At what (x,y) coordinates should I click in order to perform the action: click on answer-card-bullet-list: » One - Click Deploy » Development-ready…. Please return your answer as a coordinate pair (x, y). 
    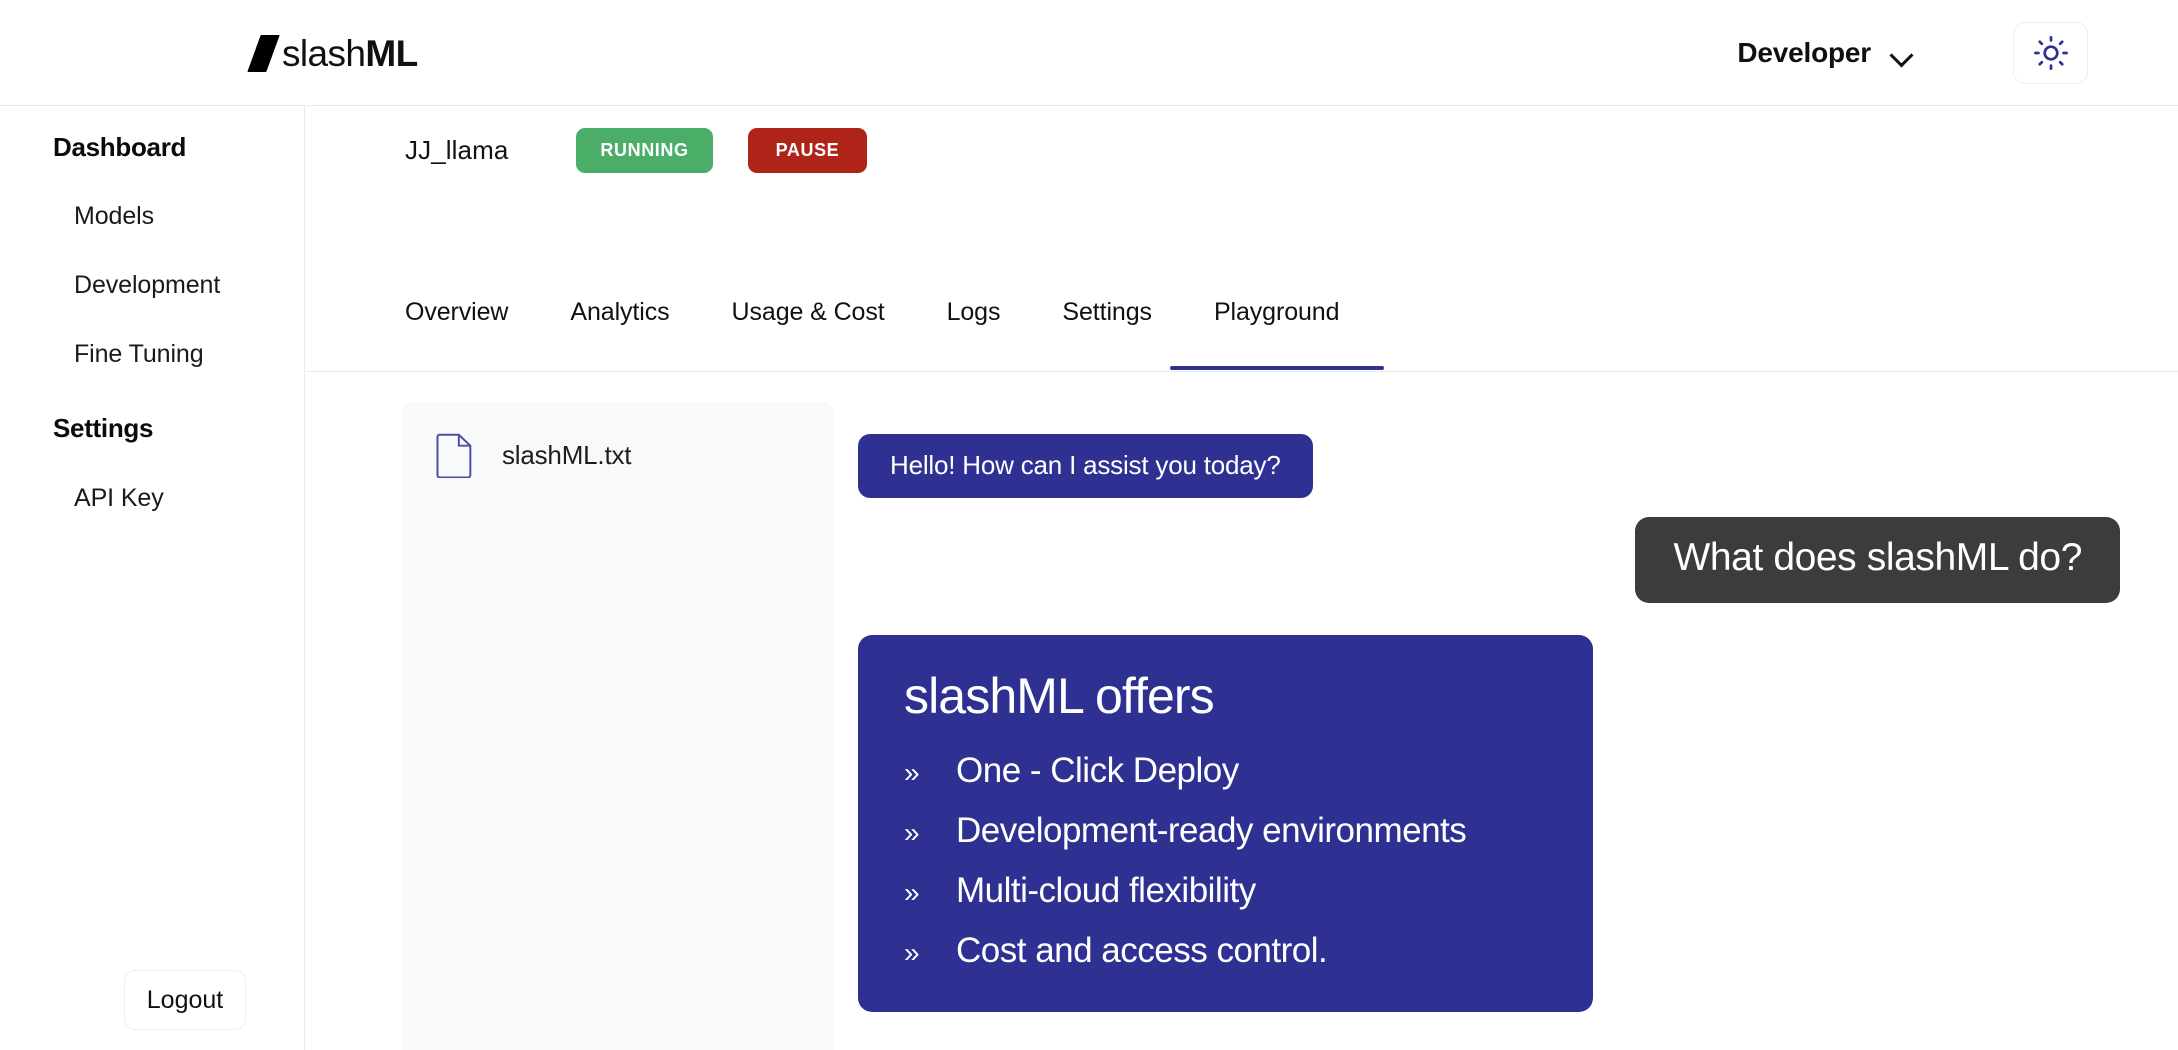
    Looking at the image, I should click on (1225, 861).